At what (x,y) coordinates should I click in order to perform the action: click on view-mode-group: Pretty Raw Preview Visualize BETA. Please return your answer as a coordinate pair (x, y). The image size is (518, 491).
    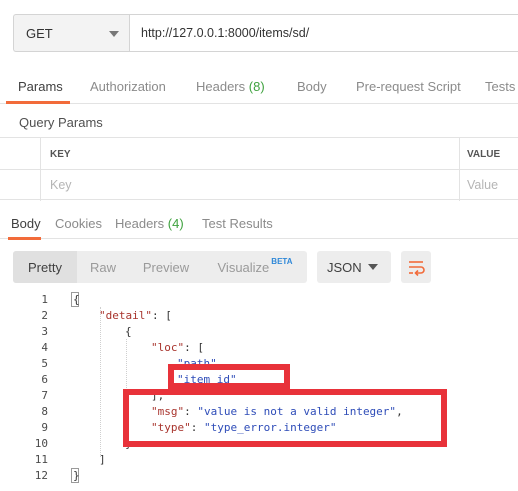
    Looking at the image, I should click on (160, 267).